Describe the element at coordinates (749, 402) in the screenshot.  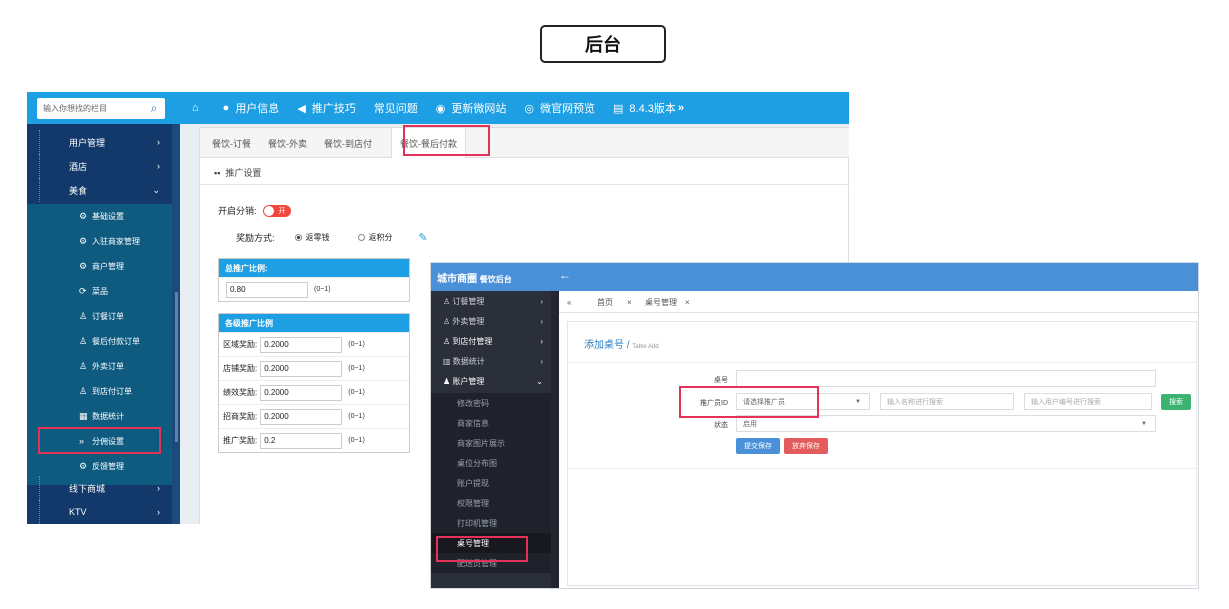
I see `highlight-promoter-id` at that location.